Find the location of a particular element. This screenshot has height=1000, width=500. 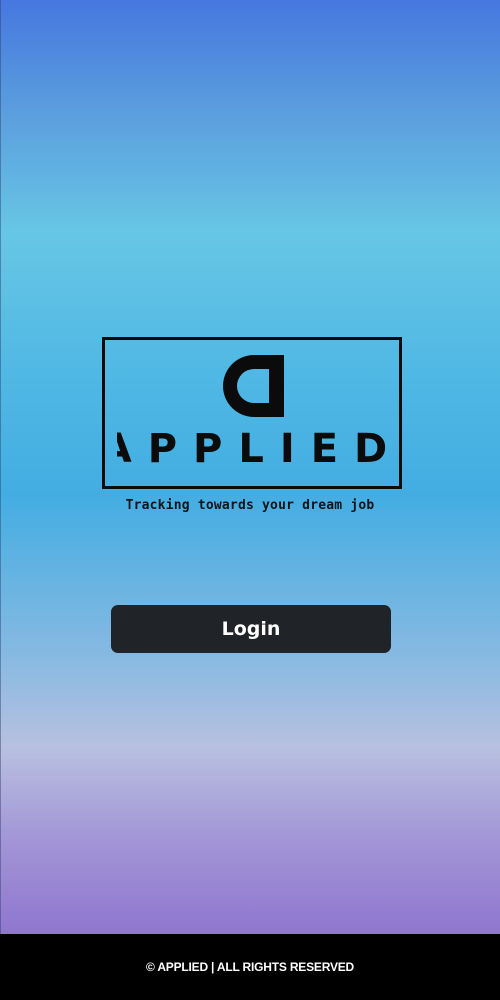

logo-wordmark-graphic: APPLIED is located at coordinates (252, 450).